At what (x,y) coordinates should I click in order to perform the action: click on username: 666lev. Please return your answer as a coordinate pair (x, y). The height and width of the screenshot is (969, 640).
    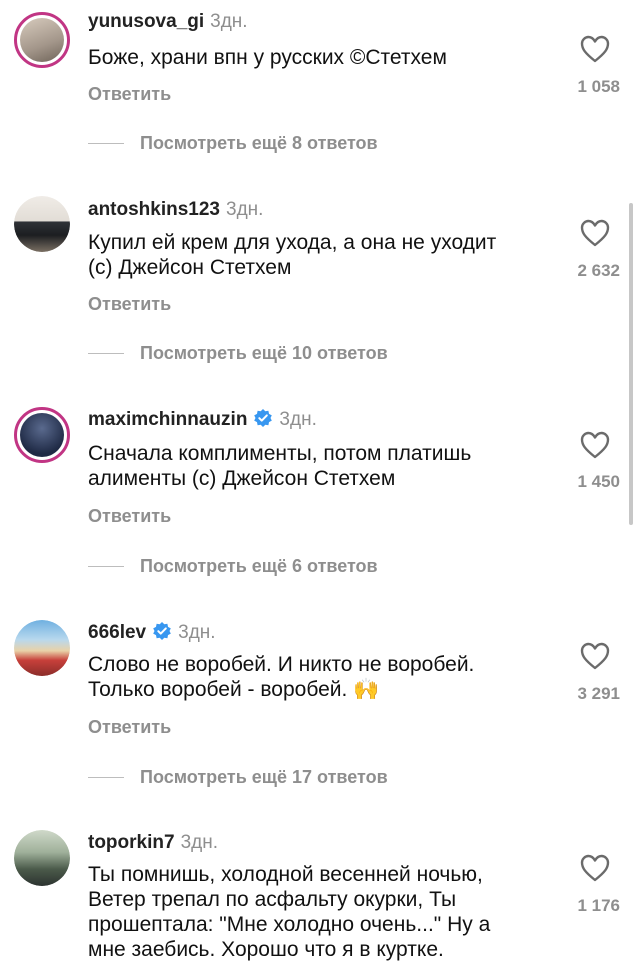
    Looking at the image, I should click on (117, 632).